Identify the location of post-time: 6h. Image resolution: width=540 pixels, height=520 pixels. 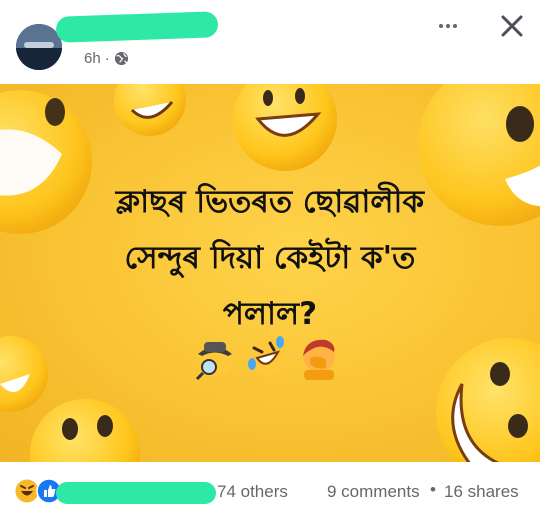
(92, 58).